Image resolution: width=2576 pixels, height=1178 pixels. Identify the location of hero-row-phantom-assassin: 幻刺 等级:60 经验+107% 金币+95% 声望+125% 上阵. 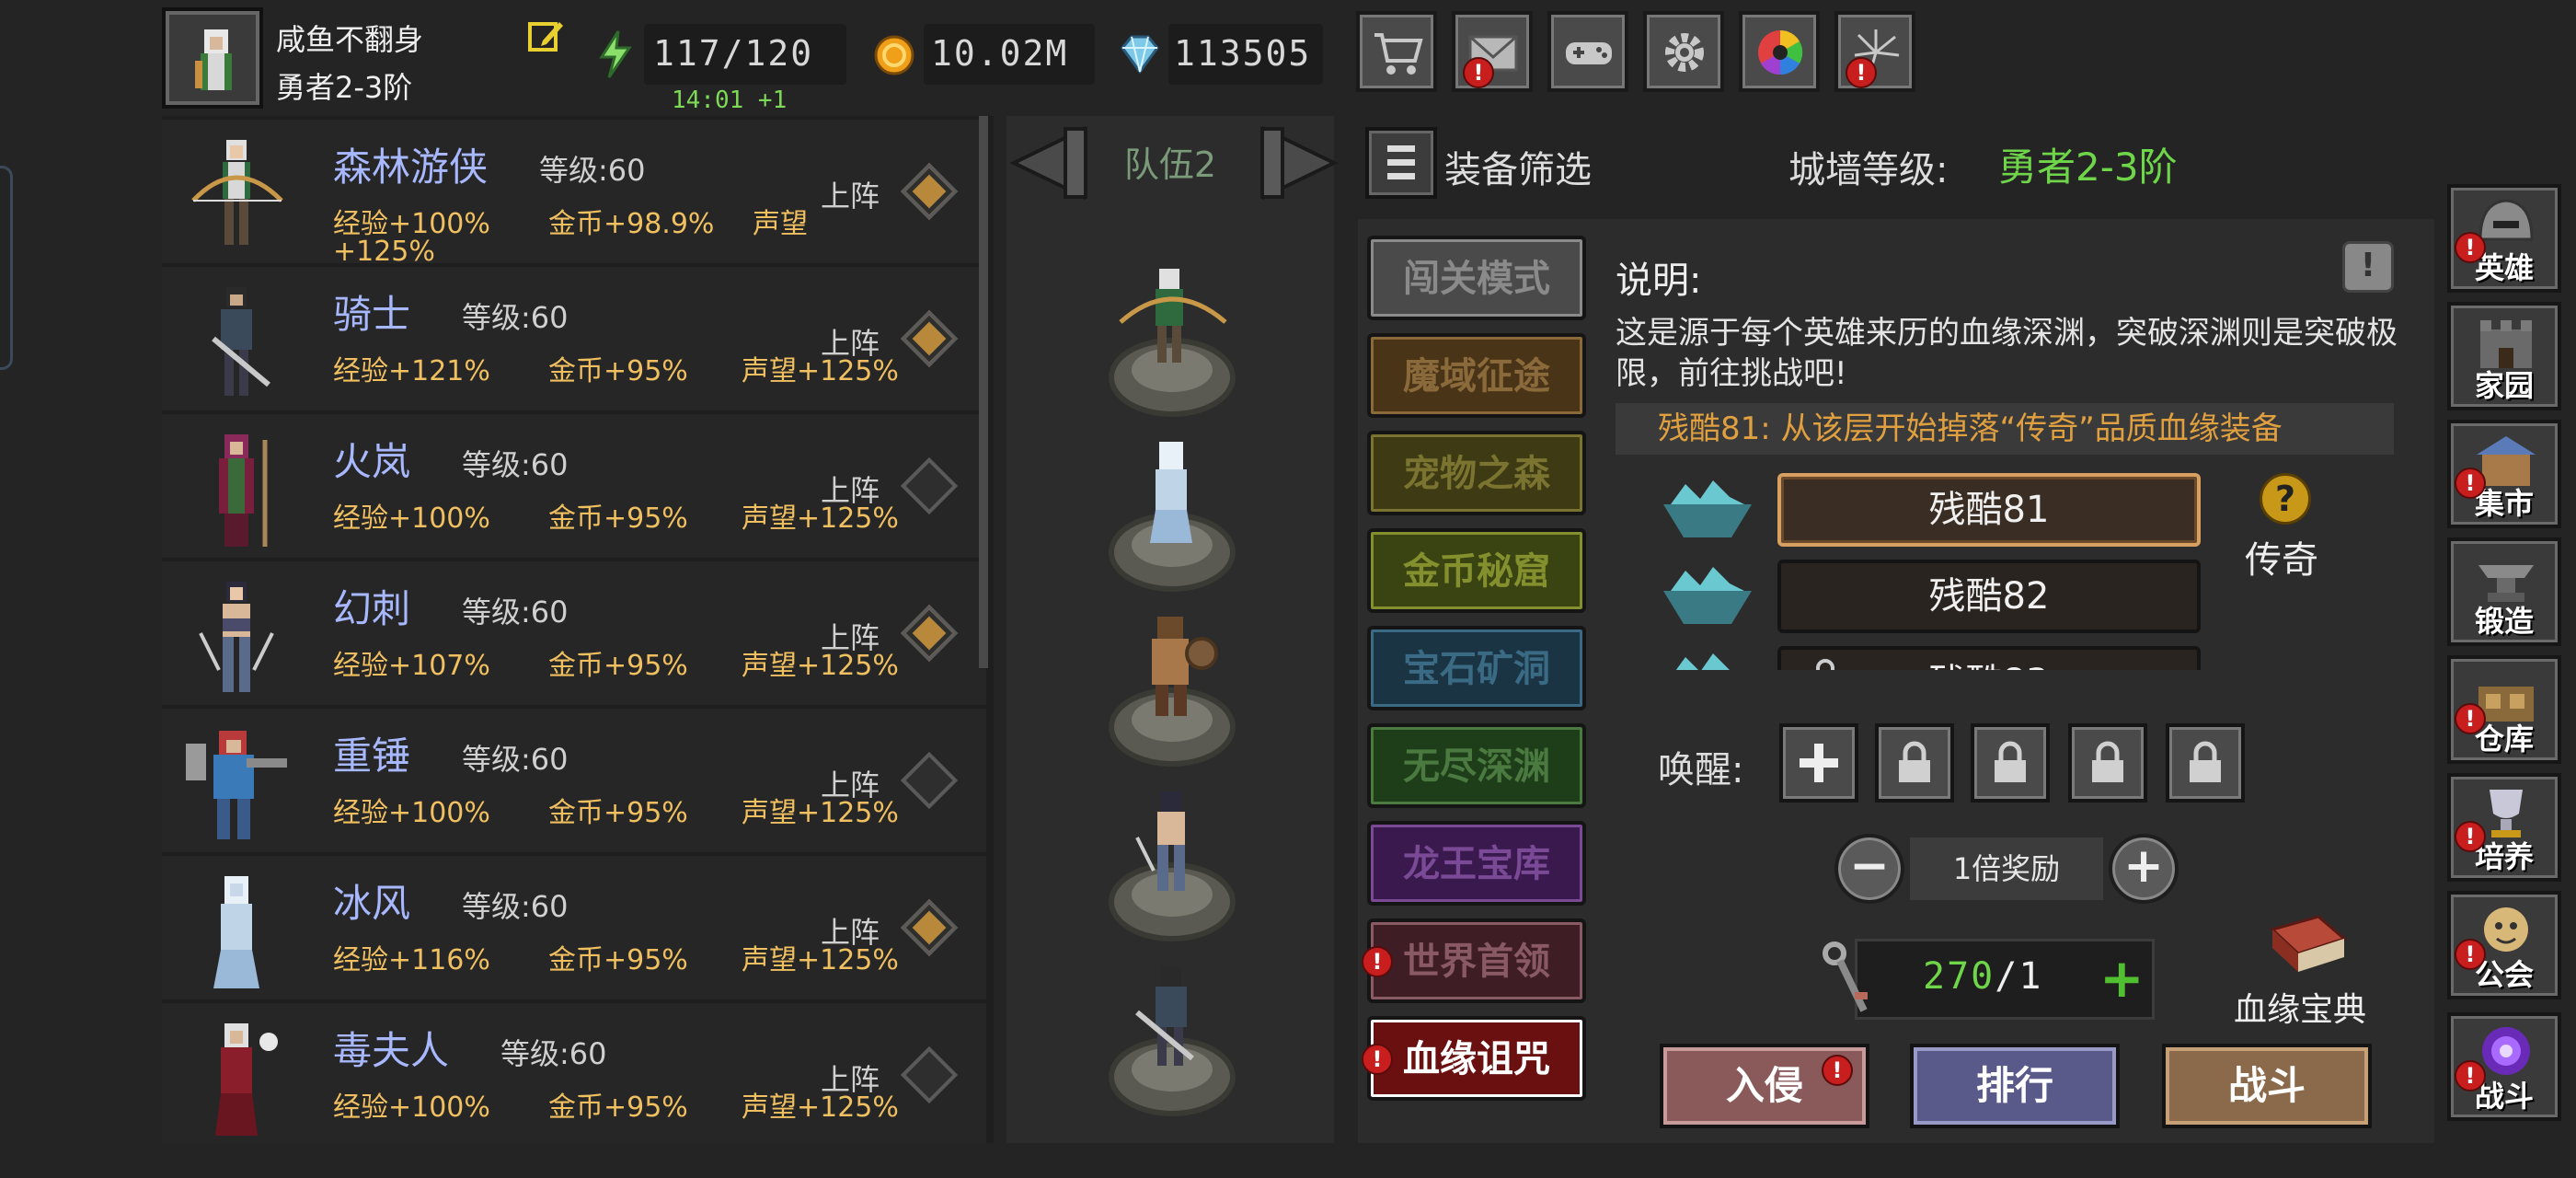
(574, 633).